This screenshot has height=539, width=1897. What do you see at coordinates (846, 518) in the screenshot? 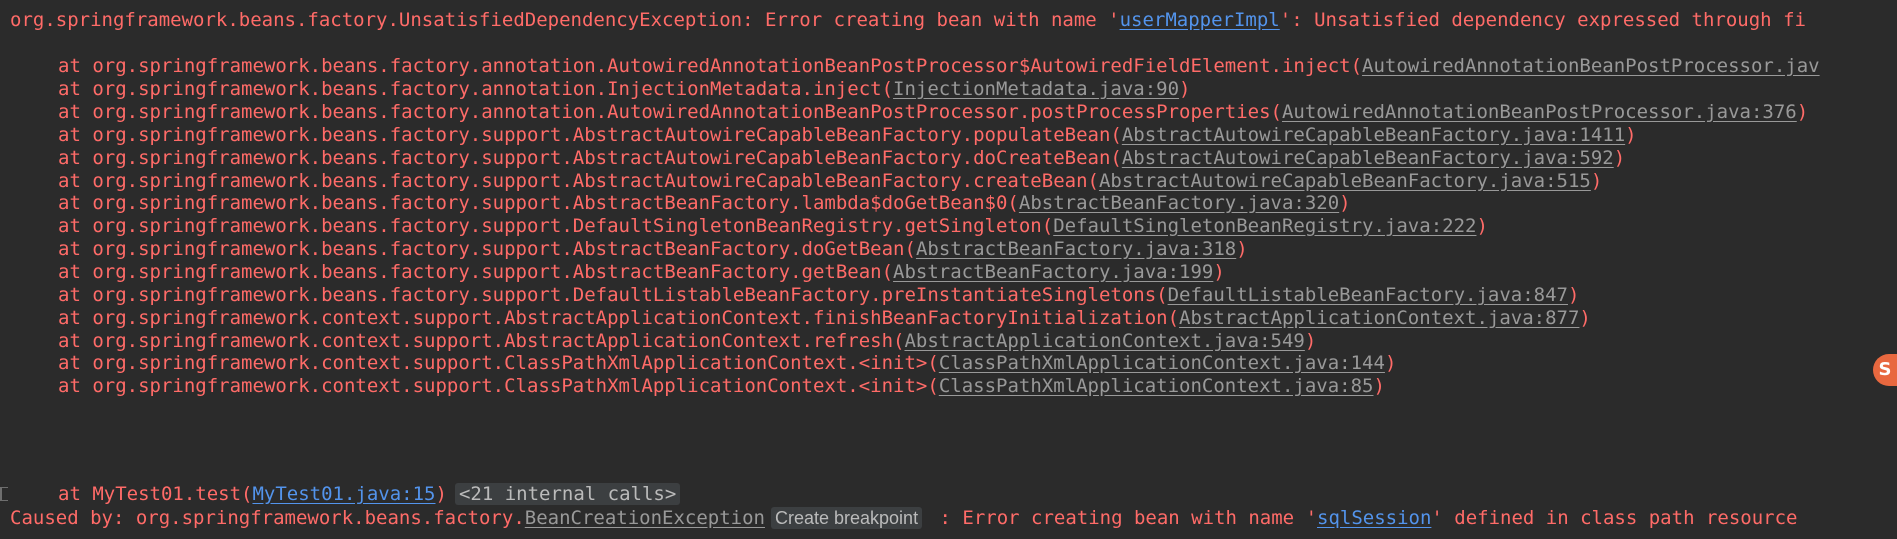
I see `create-breakpoint-button: Create breakpoint` at bounding box center [846, 518].